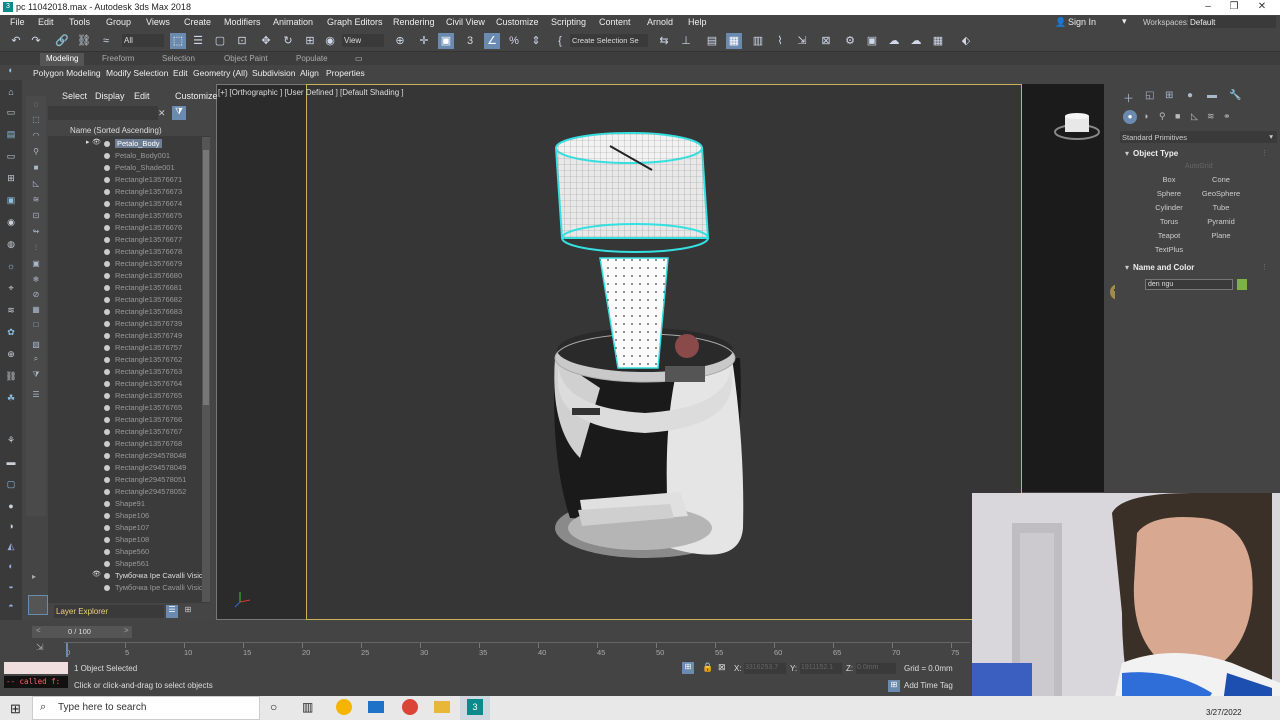  I want to click on pin-icon: ⊕, so click(11, 354).